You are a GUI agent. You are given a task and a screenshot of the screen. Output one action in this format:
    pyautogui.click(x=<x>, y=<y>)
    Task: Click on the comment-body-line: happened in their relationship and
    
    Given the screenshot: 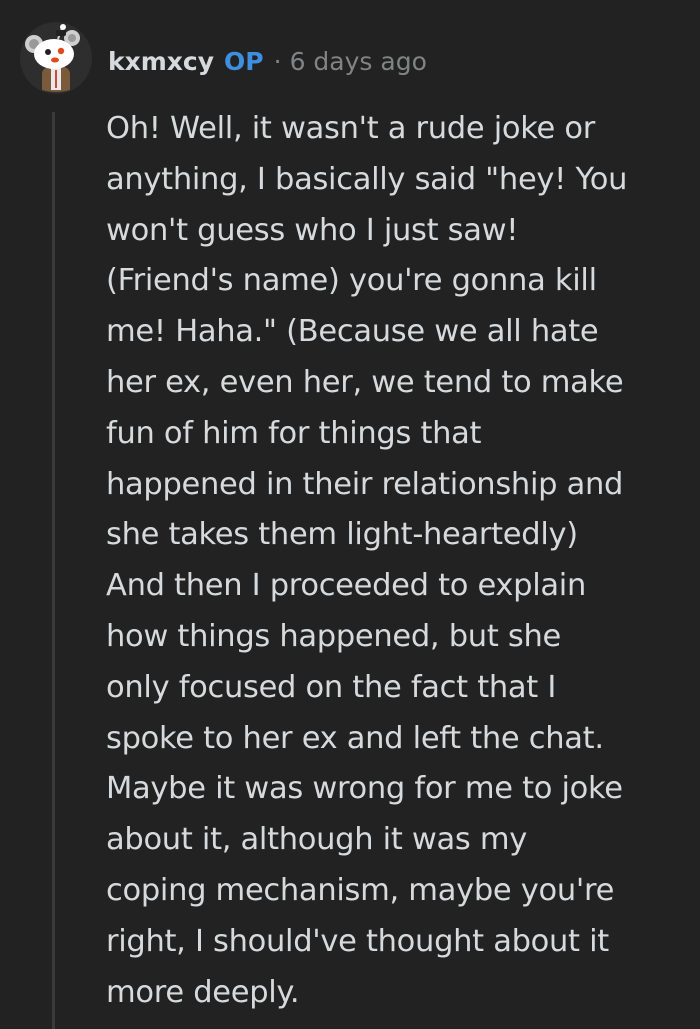 What is the action you would take?
    pyautogui.click(x=365, y=484)
    